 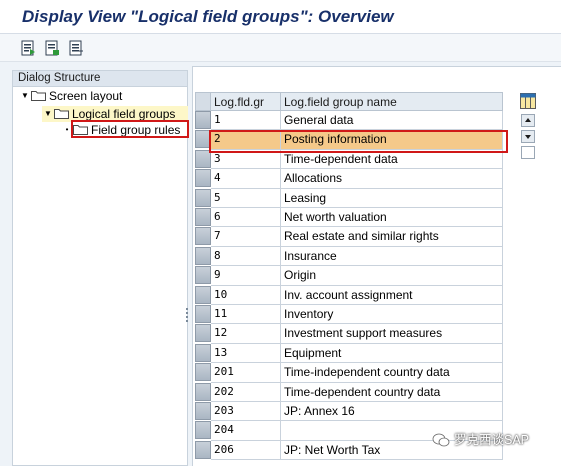 I want to click on export-icon, so click(x=76, y=48).